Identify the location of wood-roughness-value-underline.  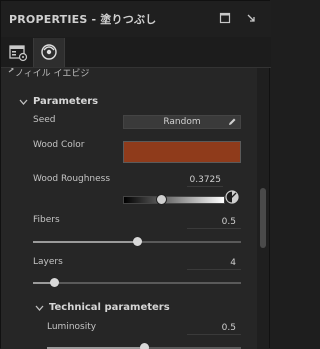
(205, 186).